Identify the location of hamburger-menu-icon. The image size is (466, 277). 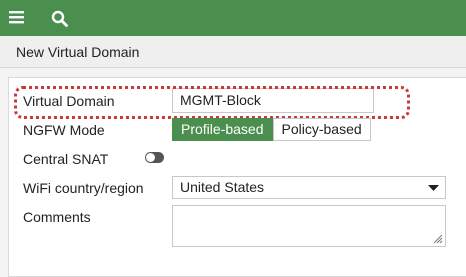
(16, 17).